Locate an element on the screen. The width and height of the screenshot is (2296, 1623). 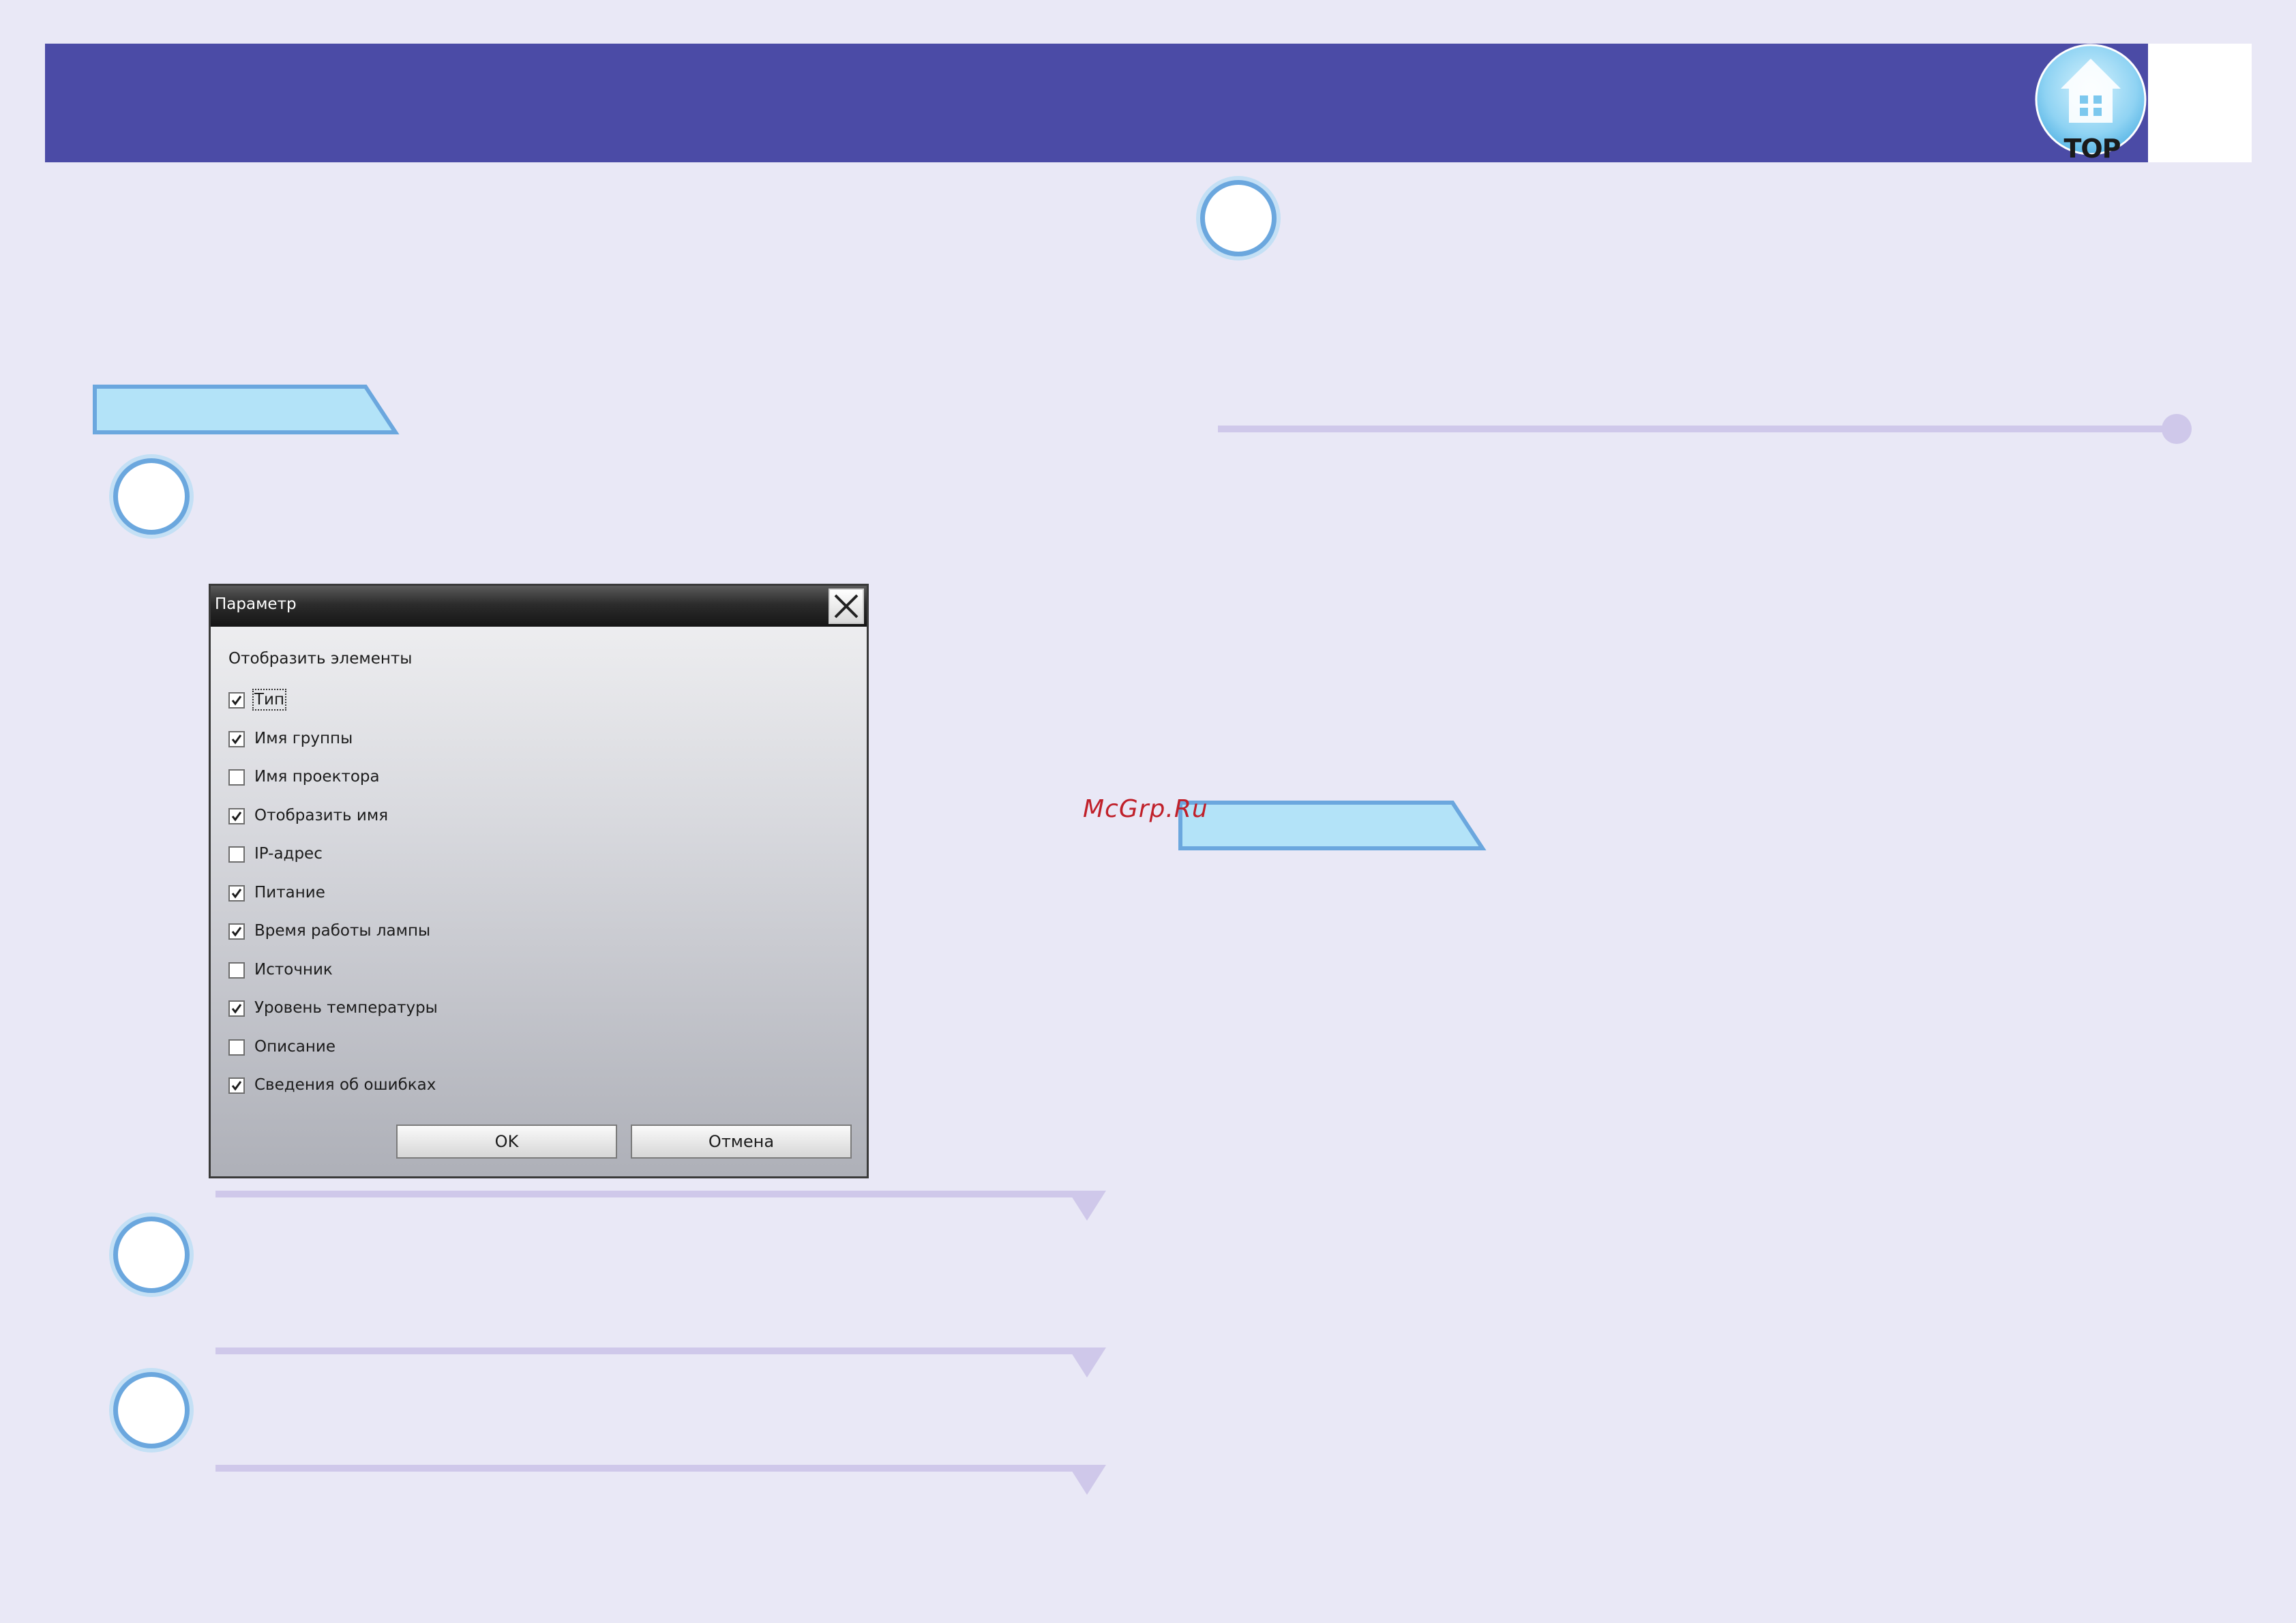
checkbox-label: Время работы лампы is located at coordinates (343, 931).